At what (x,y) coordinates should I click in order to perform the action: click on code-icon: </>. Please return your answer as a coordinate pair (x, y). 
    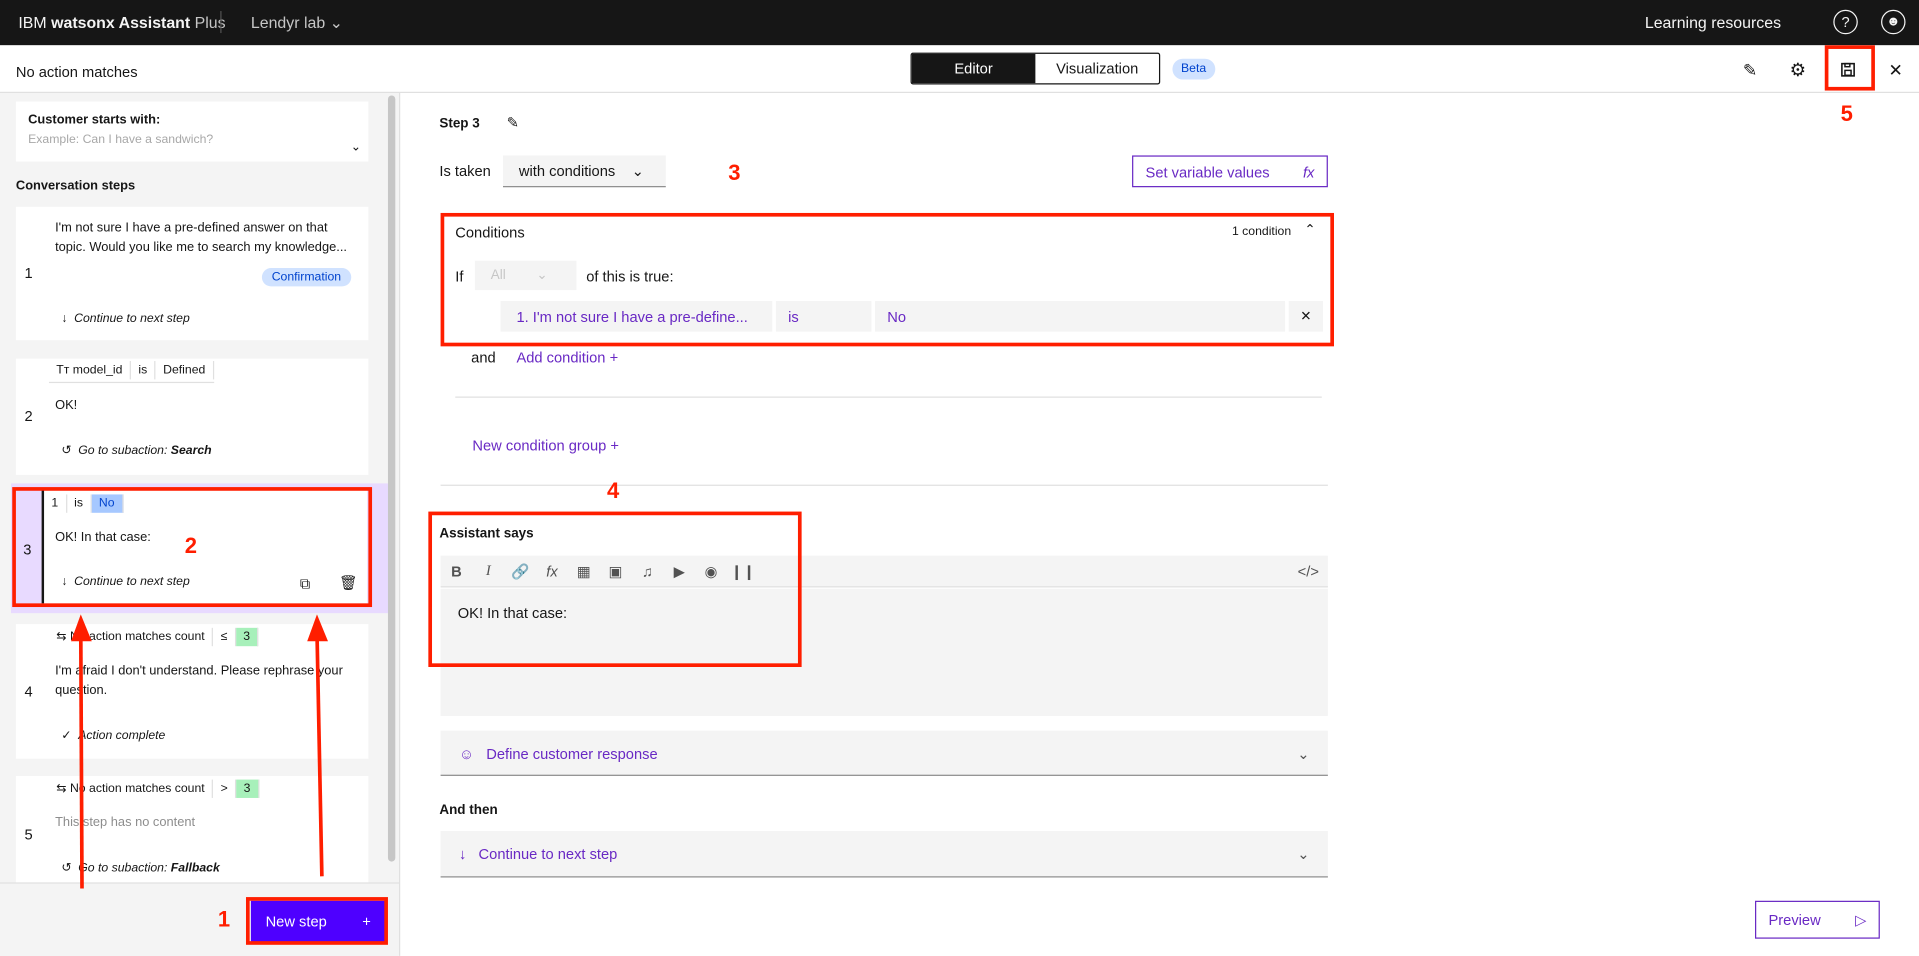
    Looking at the image, I should click on (1308, 571).